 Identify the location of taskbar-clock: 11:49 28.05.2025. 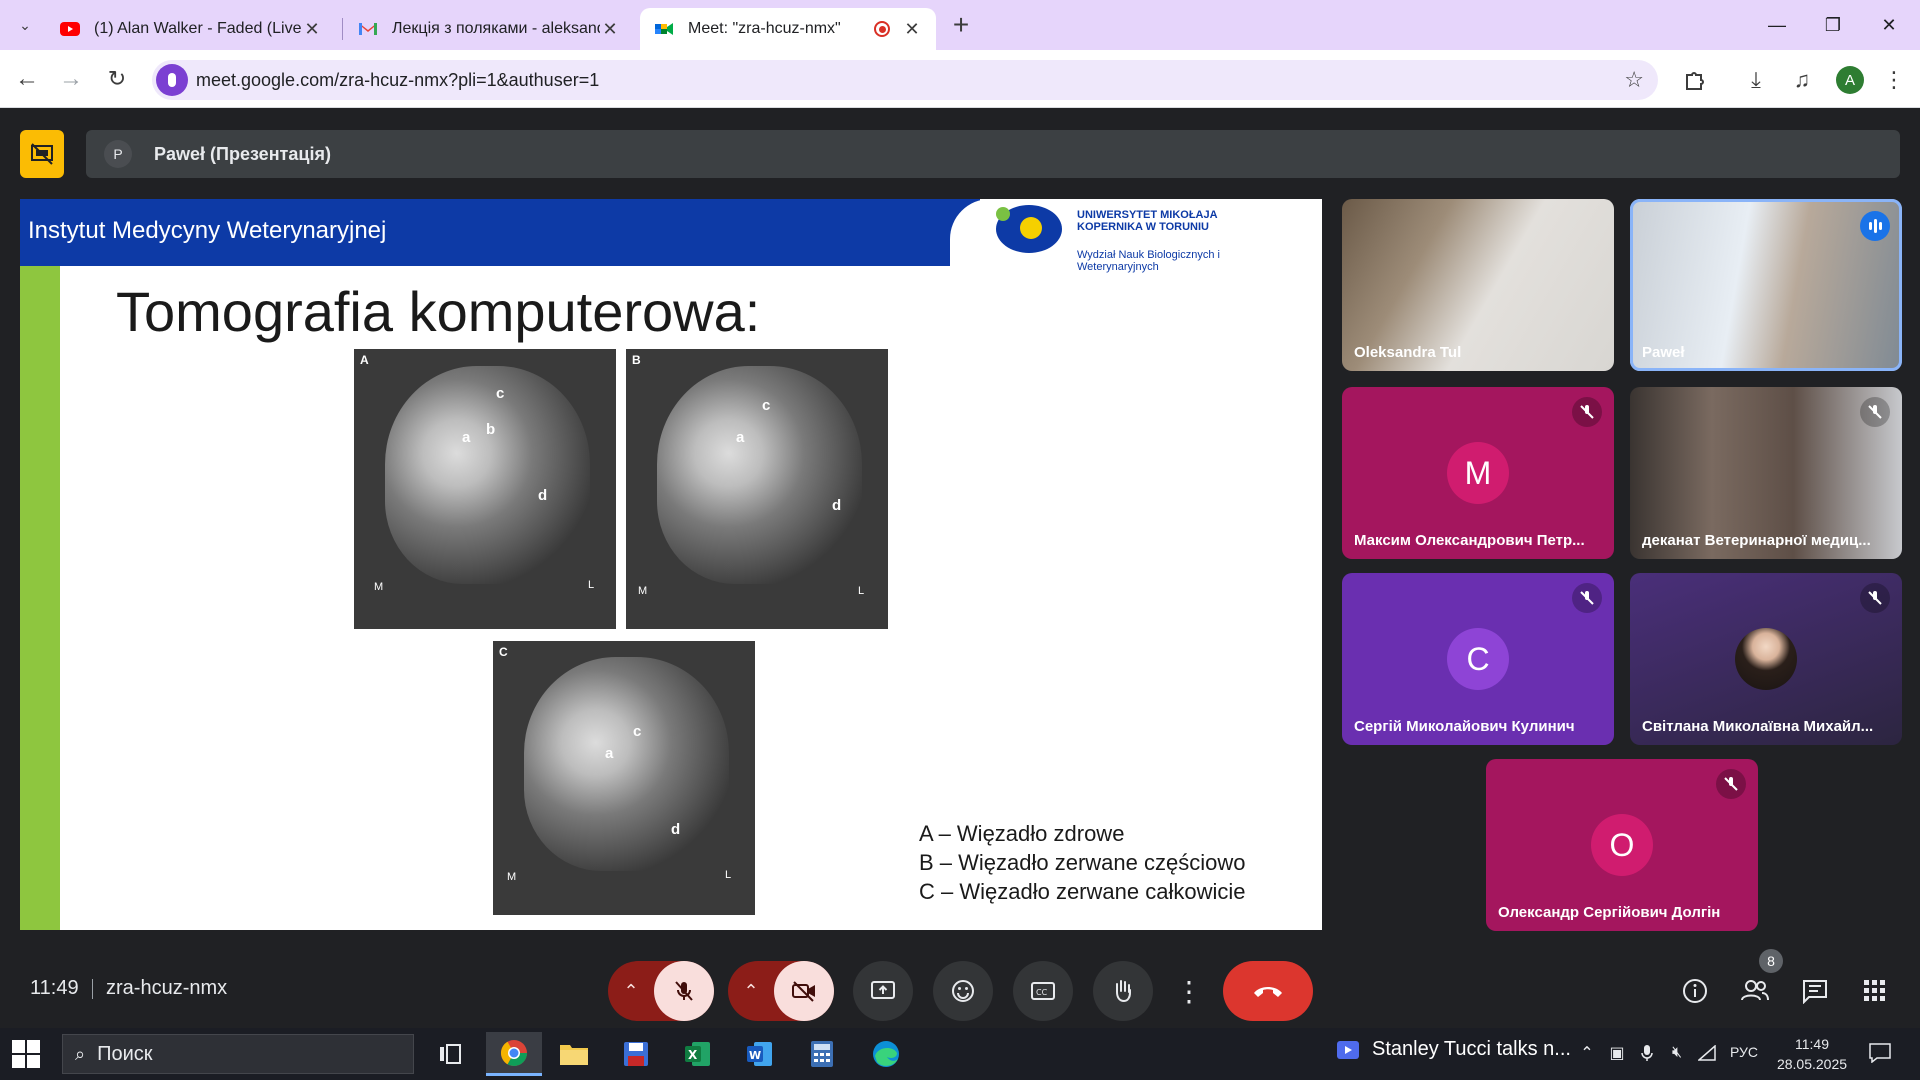
(1812, 1054).